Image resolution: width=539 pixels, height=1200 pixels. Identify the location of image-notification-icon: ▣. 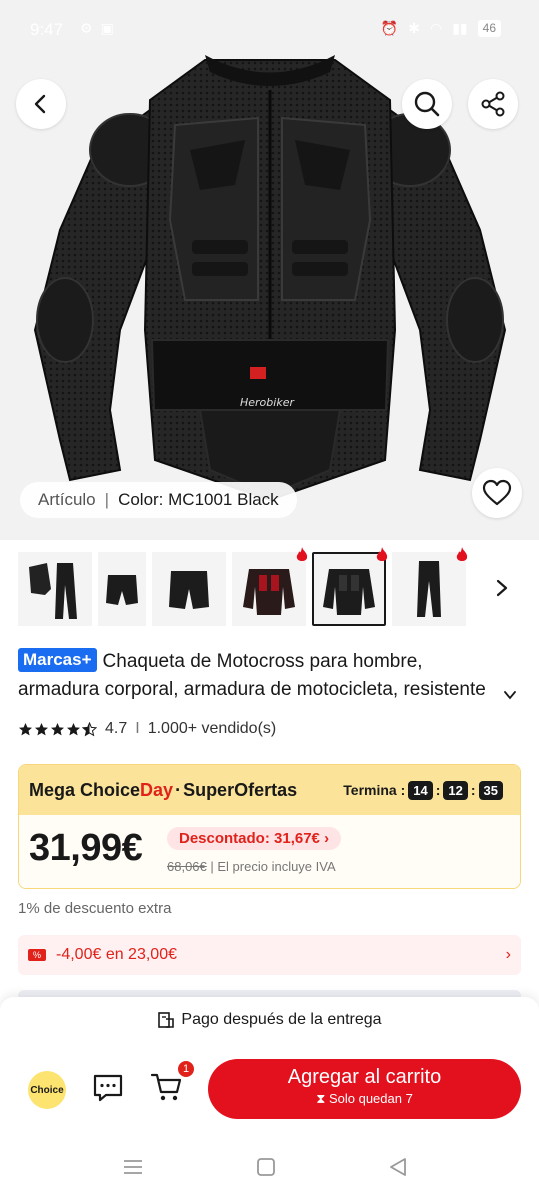
(107, 28).